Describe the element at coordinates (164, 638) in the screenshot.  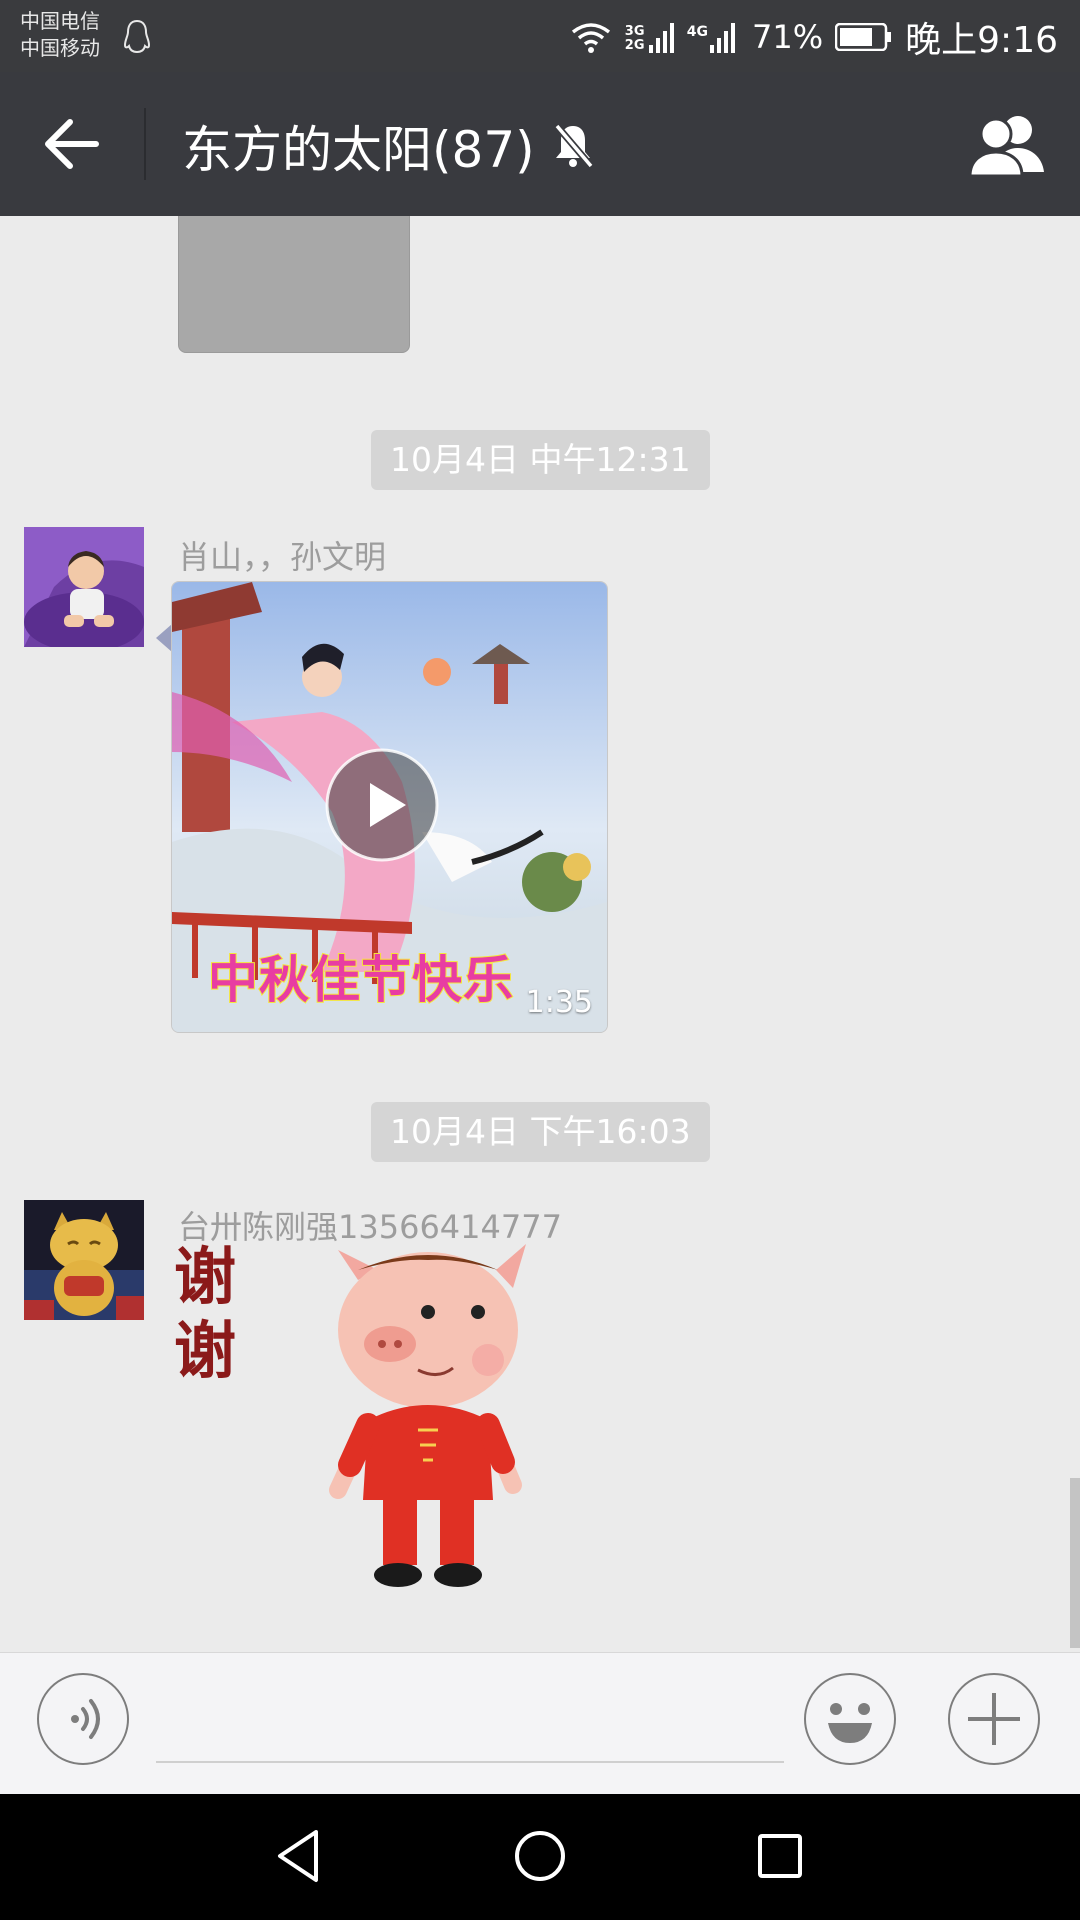
I see `bubble-tail` at that location.